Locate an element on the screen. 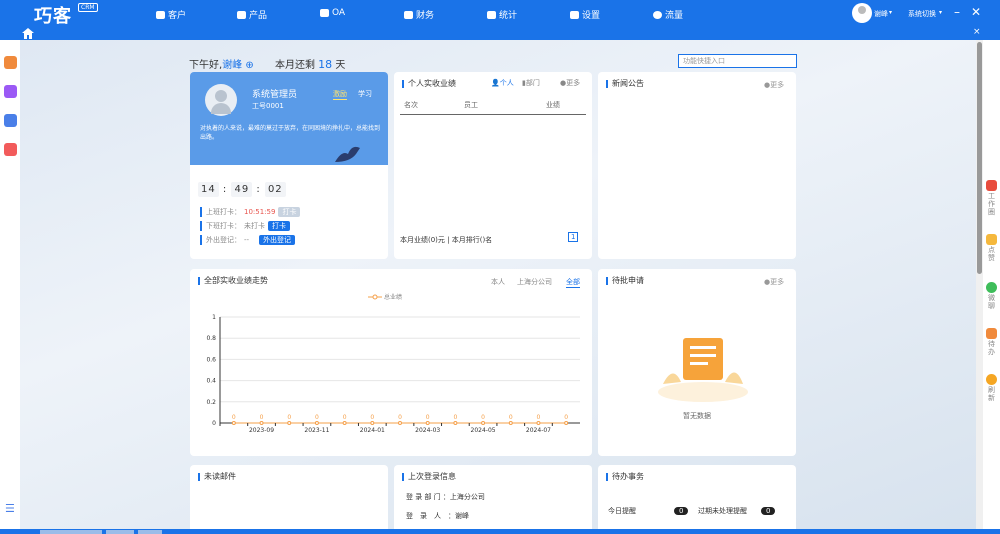 The width and height of the screenshot is (1000, 534). quick-entry-input: 功能快捷入口 is located at coordinates (737, 61).